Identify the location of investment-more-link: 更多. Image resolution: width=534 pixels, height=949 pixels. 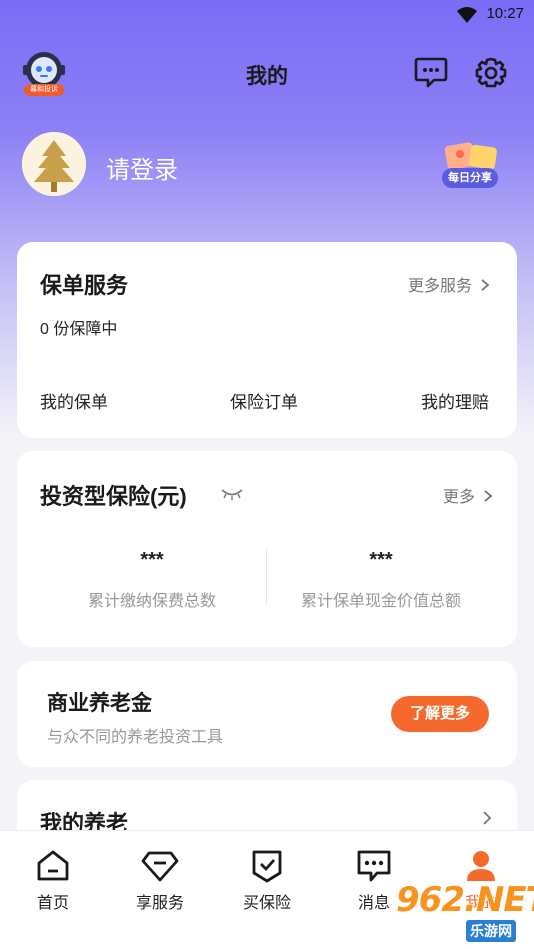
(468, 495).